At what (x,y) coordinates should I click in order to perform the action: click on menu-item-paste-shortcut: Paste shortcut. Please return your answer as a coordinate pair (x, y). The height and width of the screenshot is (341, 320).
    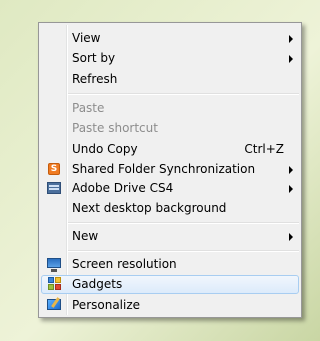
    Looking at the image, I should click on (170, 128).